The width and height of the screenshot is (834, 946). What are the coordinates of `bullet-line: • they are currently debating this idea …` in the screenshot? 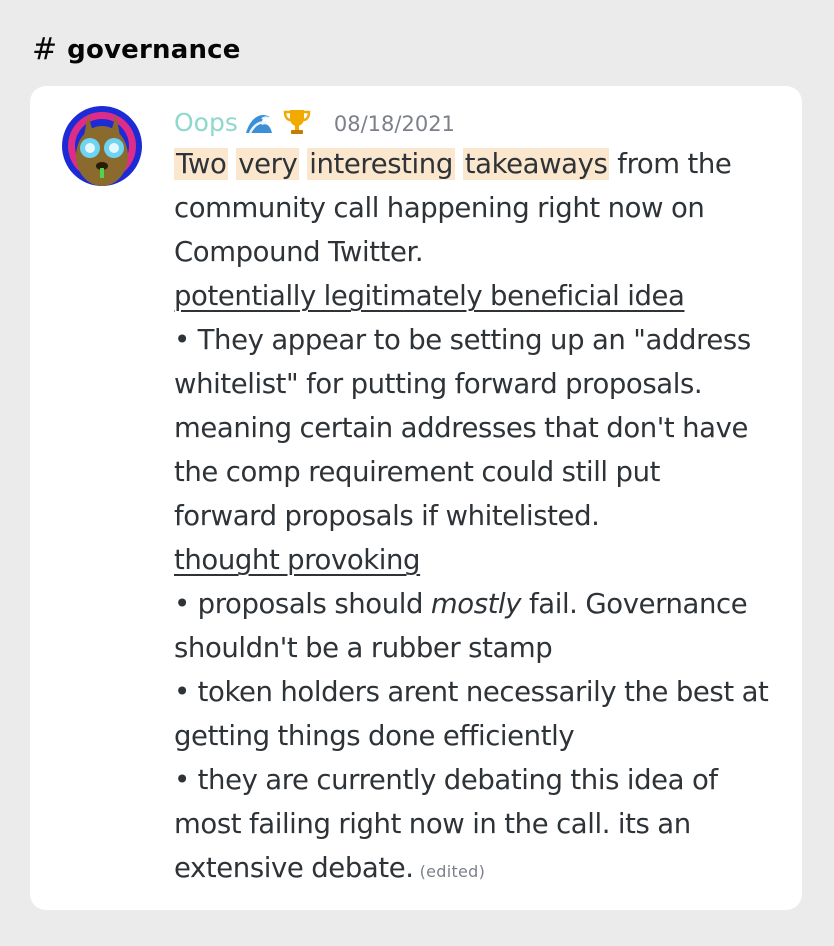 It's located at (446, 780).